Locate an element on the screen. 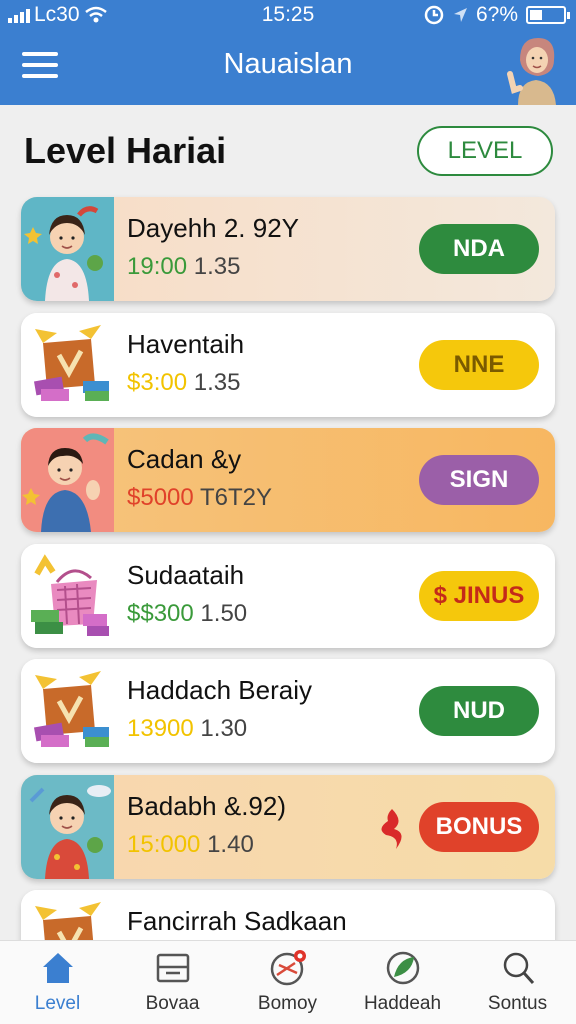  tab-3: Bomoy is located at coordinates (287, 982).